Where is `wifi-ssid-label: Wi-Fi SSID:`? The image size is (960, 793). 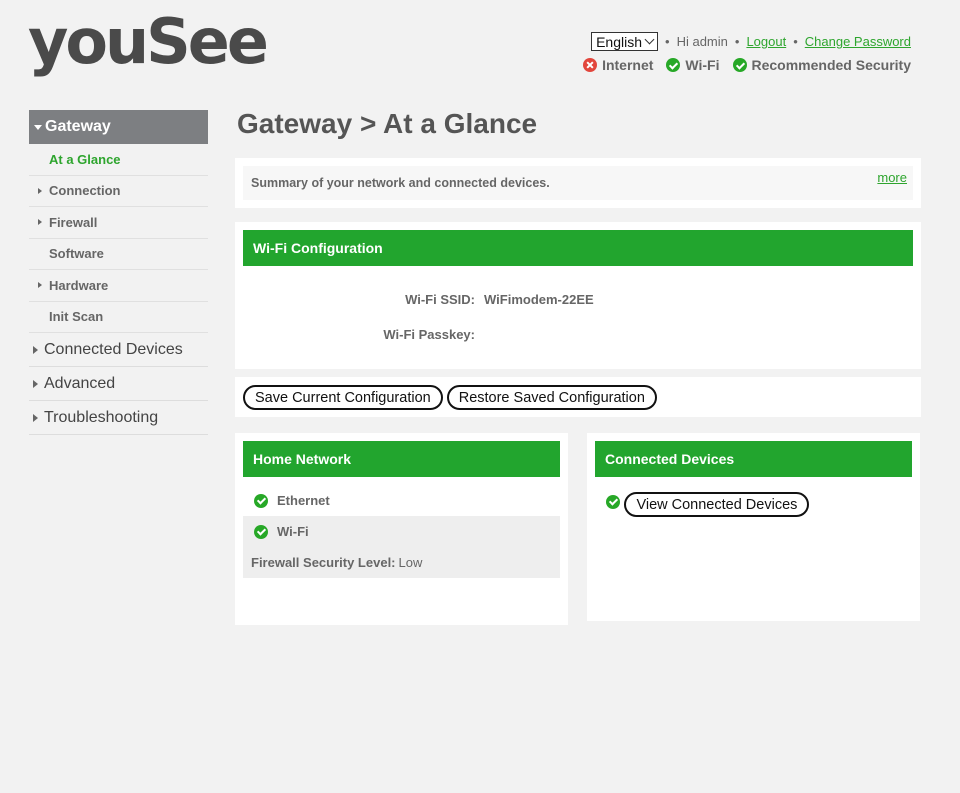 wifi-ssid-label: Wi-Fi SSID: is located at coordinates (440, 299).